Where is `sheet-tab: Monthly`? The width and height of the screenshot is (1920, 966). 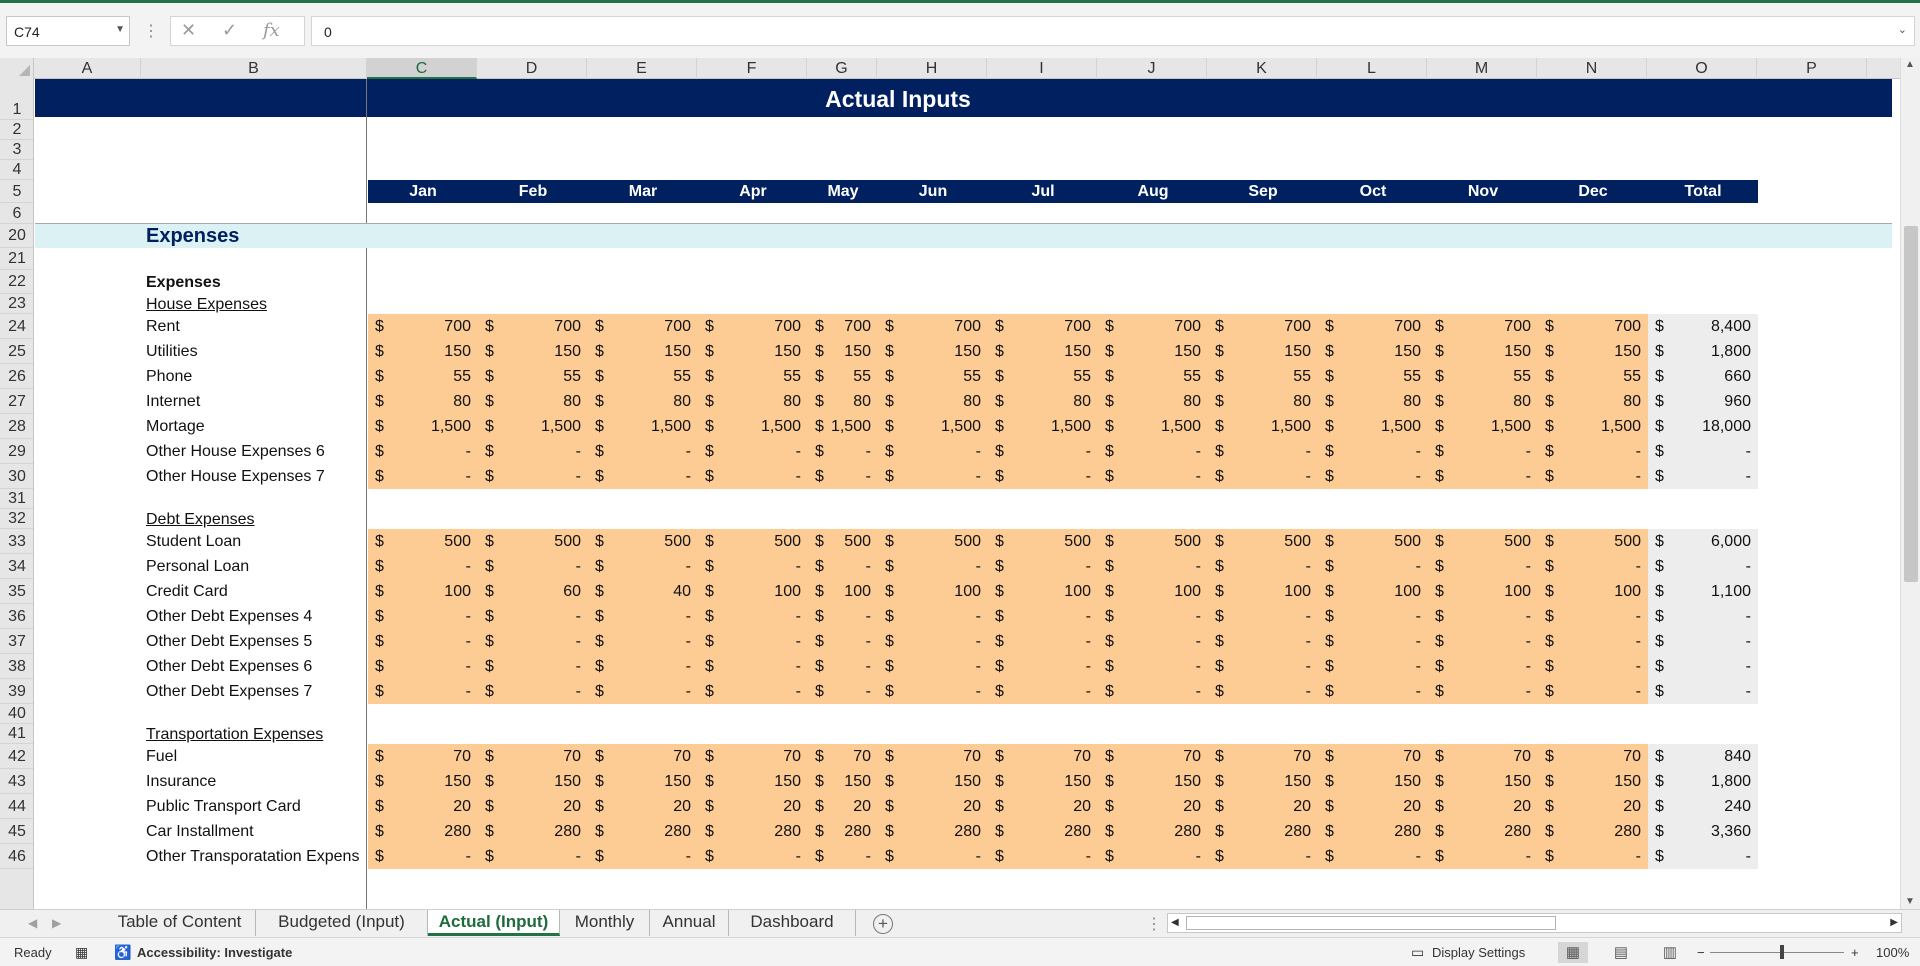 sheet-tab: Monthly is located at coordinates (605, 923).